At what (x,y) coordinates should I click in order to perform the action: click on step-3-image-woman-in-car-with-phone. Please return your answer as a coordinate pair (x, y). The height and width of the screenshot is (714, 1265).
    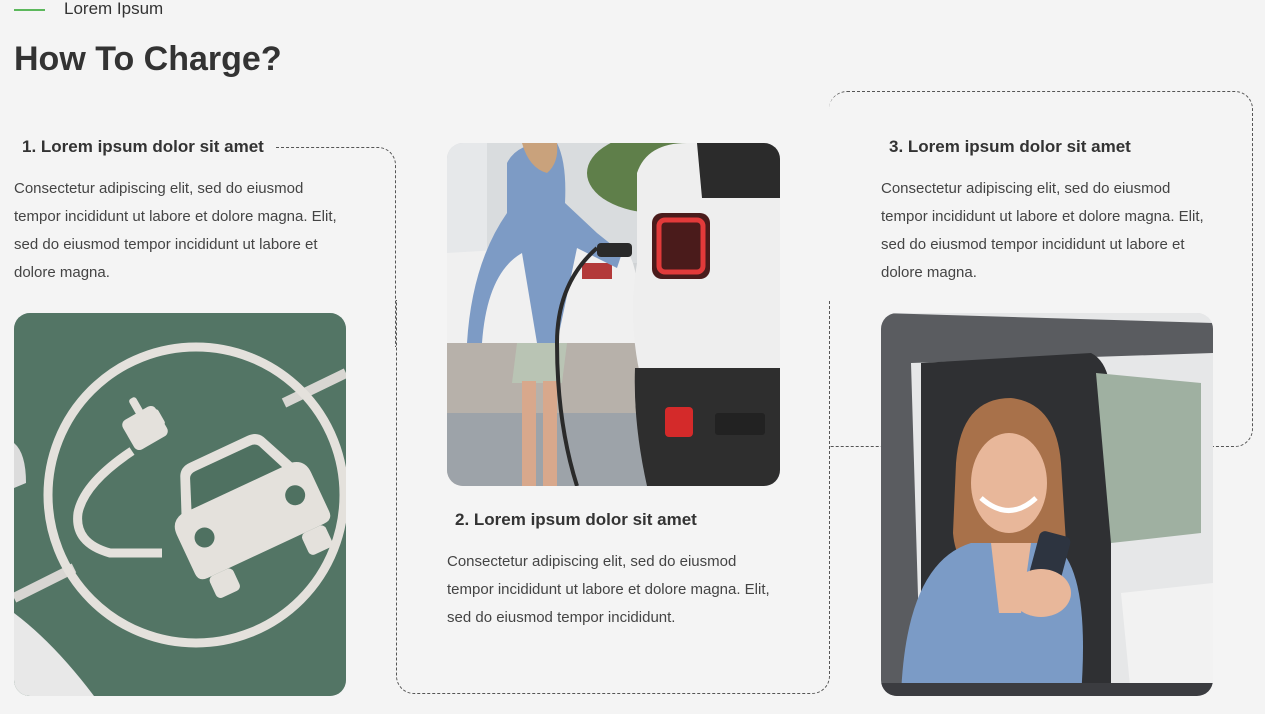
    Looking at the image, I should click on (1047, 504).